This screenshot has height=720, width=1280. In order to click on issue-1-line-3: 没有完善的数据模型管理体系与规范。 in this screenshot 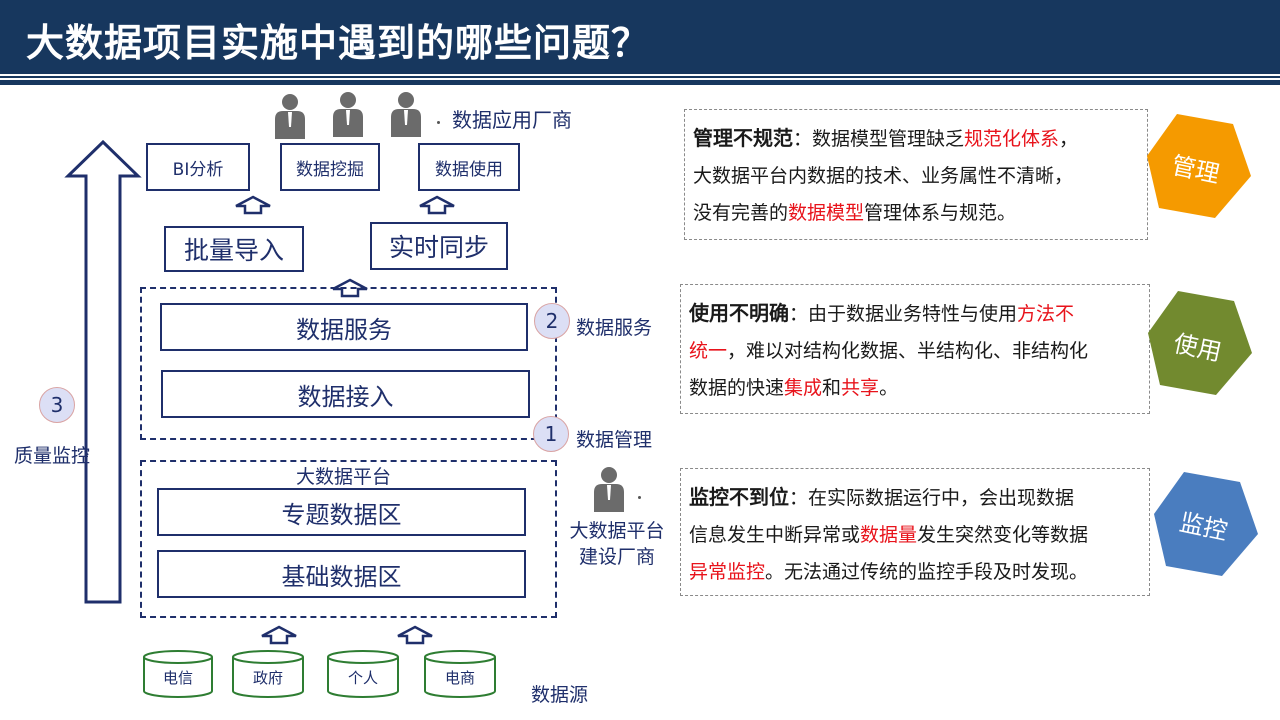, I will do `click(916, 213)`.